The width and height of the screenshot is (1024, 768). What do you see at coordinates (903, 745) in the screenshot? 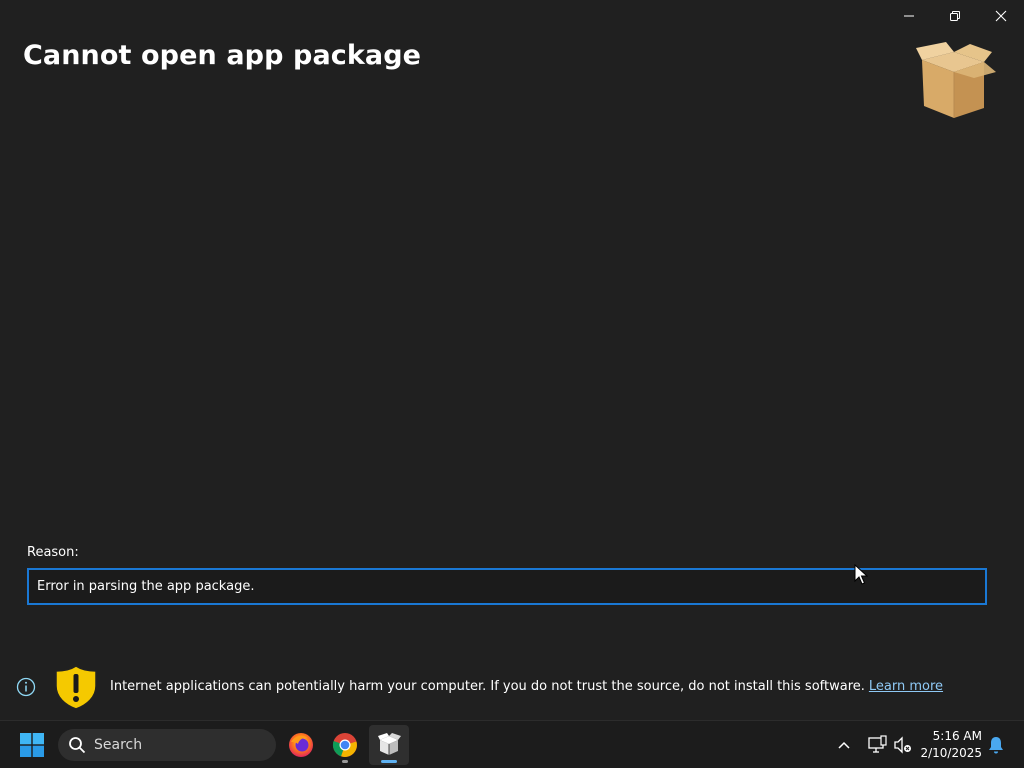
I see `volume-muted-icon` at bounding box center [903, 745].